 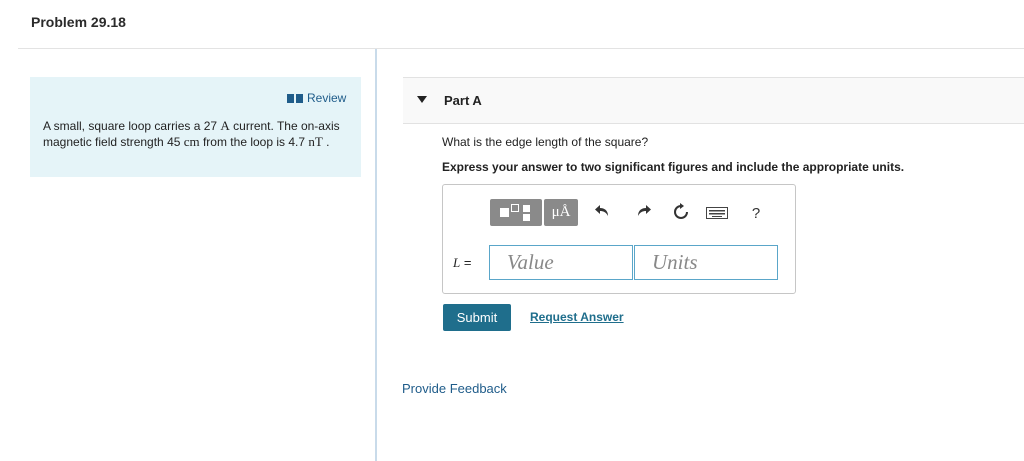 What do you see at coordinates (545, 142) in the screenshot?
I see `question-text: What is the edge length of the square?` at bounding box center [545, 142].